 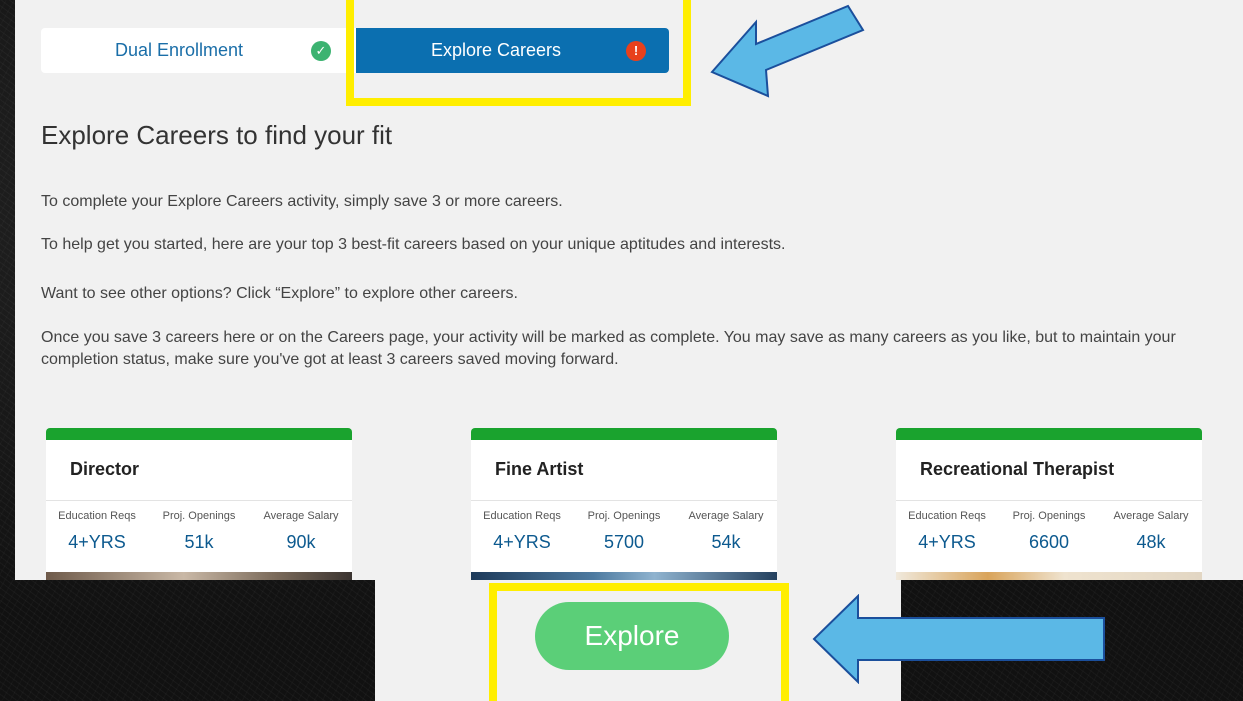 I want to click on stat-value: 90k, so click(x=301, y=542).